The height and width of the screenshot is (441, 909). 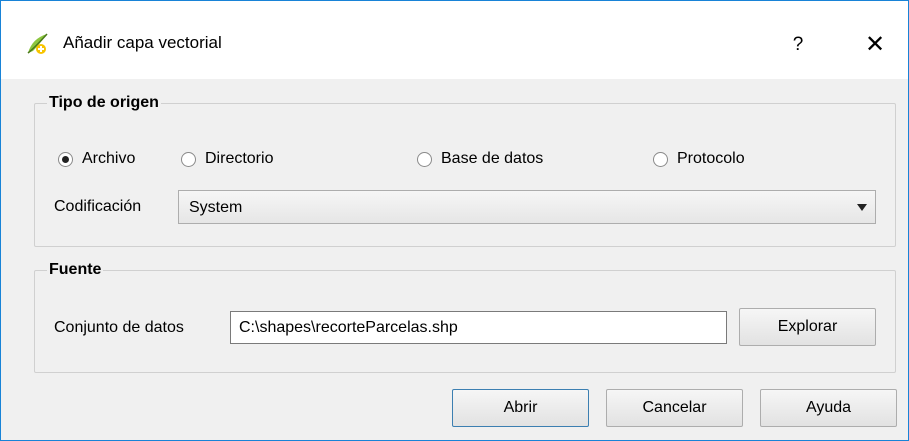 What do you see at coordinates (119, 327) in the screenshot?
I see `dataset-label: Conjunto de datos` at bounding box center [119, 327].